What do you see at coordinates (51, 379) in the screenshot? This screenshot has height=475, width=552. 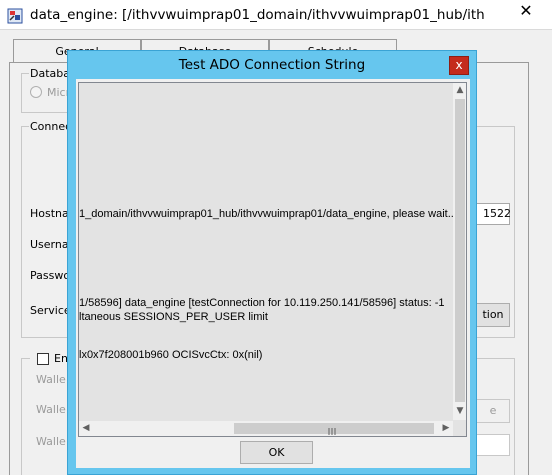 I see `wallet-label-1: Walle` at bounding box center [51, 379].